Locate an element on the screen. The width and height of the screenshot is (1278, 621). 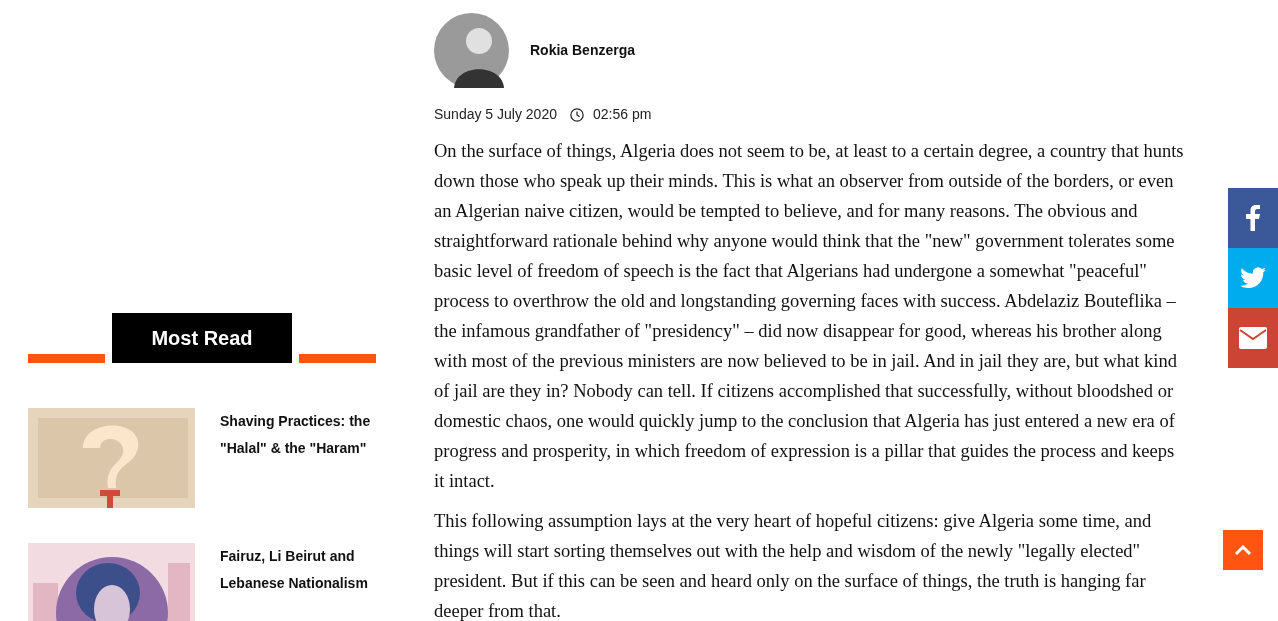
clock-icon is located at coordinates (577, 114).